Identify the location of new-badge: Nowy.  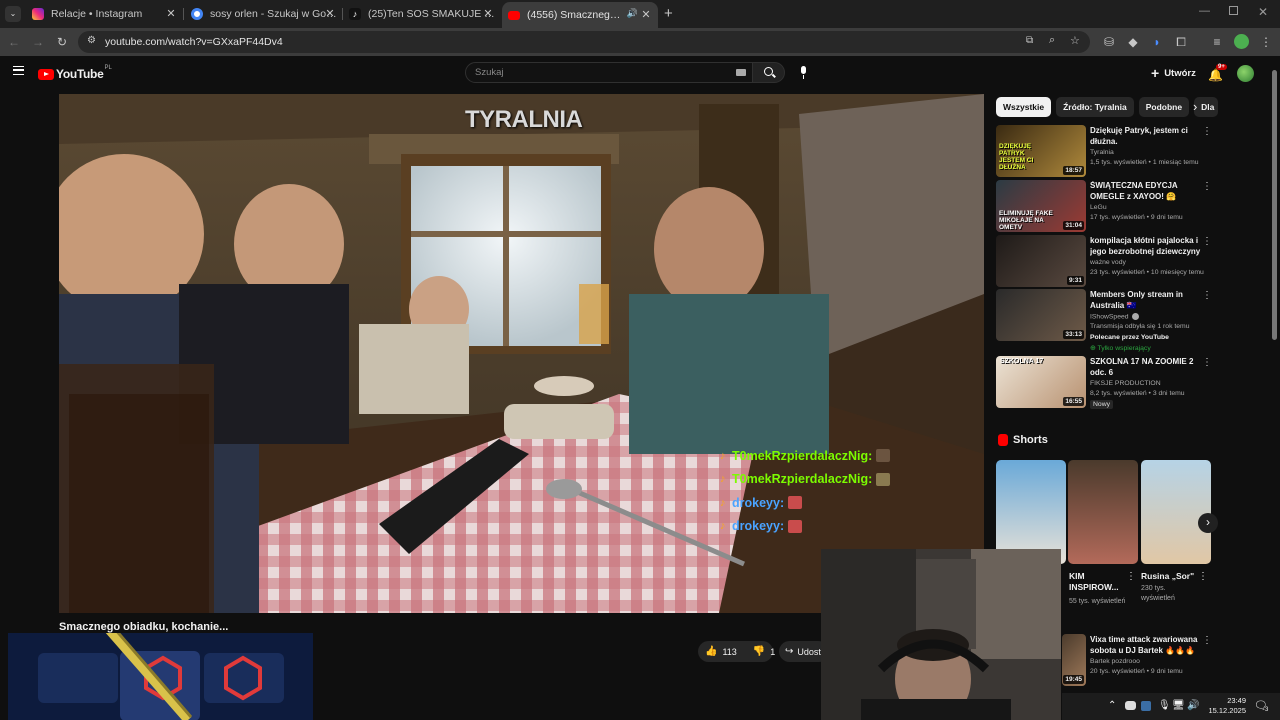
(1101, 404).